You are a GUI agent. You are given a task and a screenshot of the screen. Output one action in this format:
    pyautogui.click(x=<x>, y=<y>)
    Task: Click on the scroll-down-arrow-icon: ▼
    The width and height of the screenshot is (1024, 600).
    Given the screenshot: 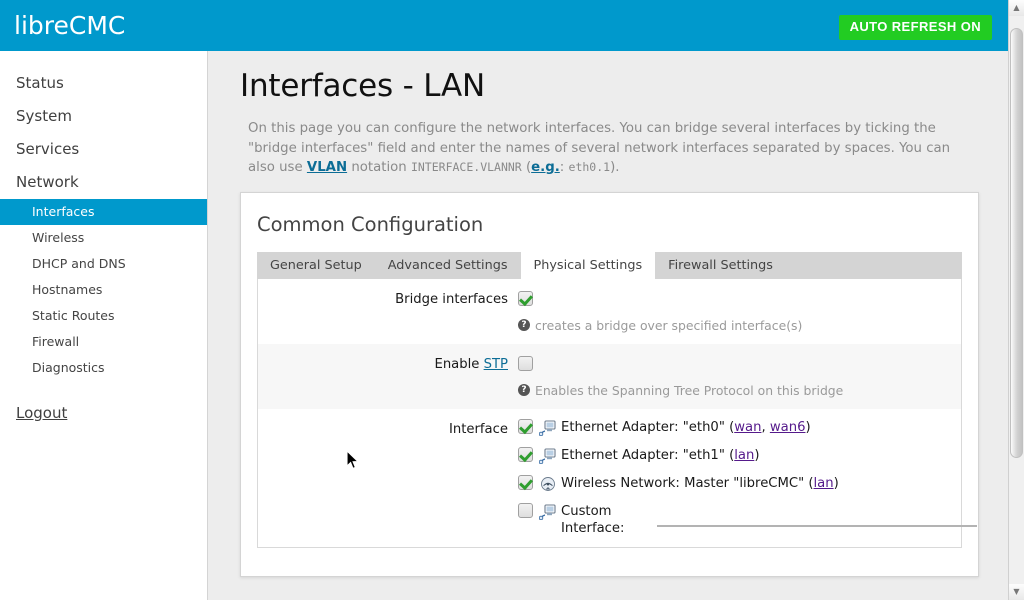 What is the action you would take?
    pyautogui.click(x=1016, y=592)
    